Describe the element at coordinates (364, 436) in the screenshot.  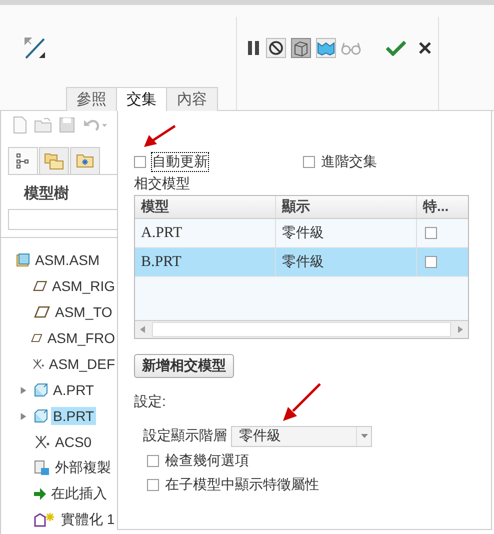
I see `caret-icon` at that location.